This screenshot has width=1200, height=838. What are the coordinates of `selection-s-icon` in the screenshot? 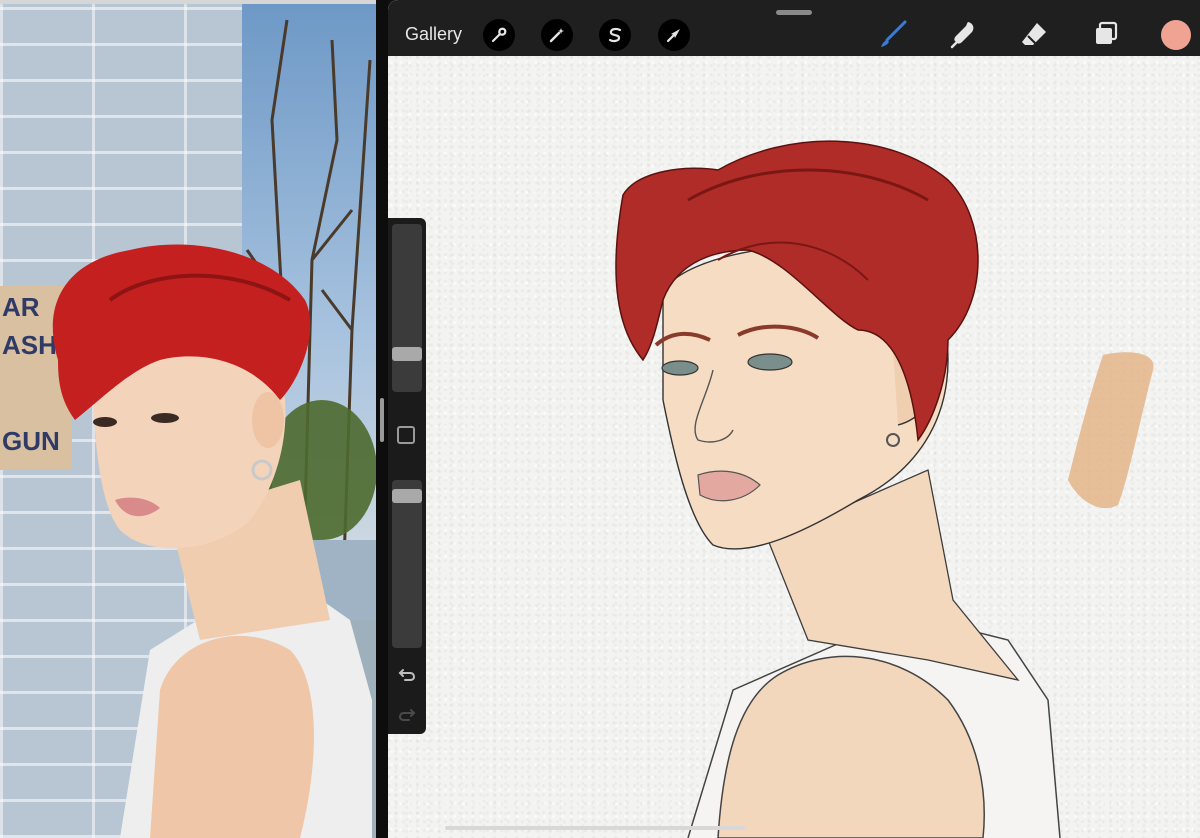 It's located at (615, 35).